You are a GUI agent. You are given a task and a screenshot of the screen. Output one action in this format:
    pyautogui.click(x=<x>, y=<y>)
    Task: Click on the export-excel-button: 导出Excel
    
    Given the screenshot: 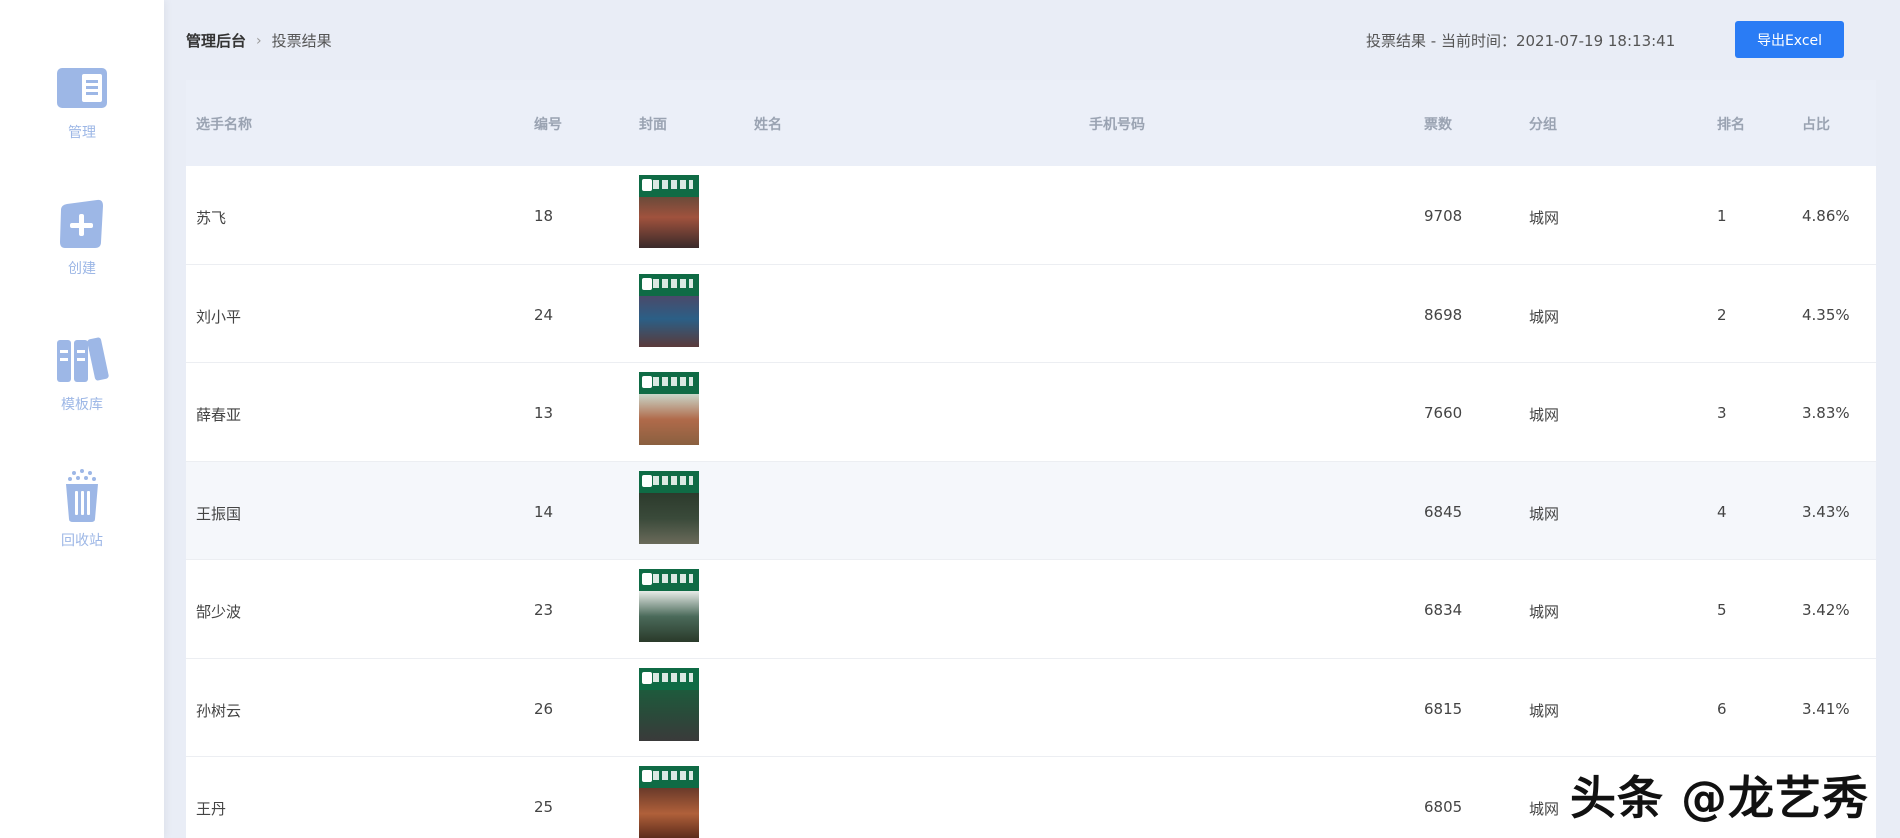 What is the action you would take?
    pyautogui.click(x=1789, y=39)
    